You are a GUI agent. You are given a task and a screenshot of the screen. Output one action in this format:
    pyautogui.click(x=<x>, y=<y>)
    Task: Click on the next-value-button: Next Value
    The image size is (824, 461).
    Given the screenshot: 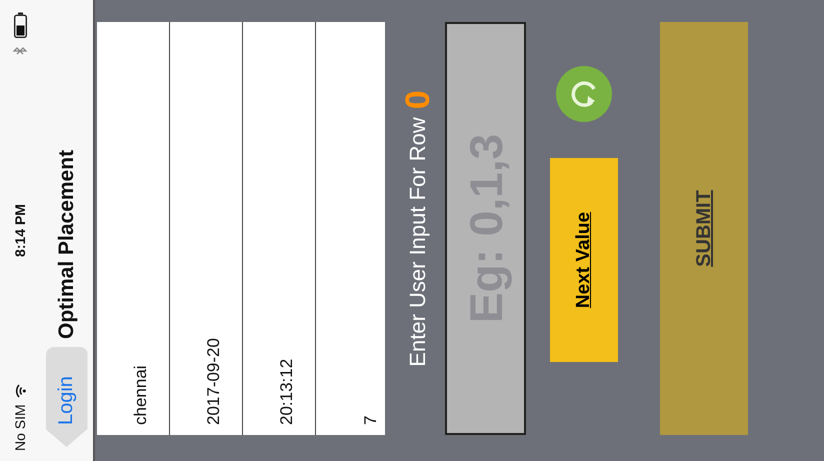 What is the action you would take?
    pyautogui.click(x=584, y=260)
    